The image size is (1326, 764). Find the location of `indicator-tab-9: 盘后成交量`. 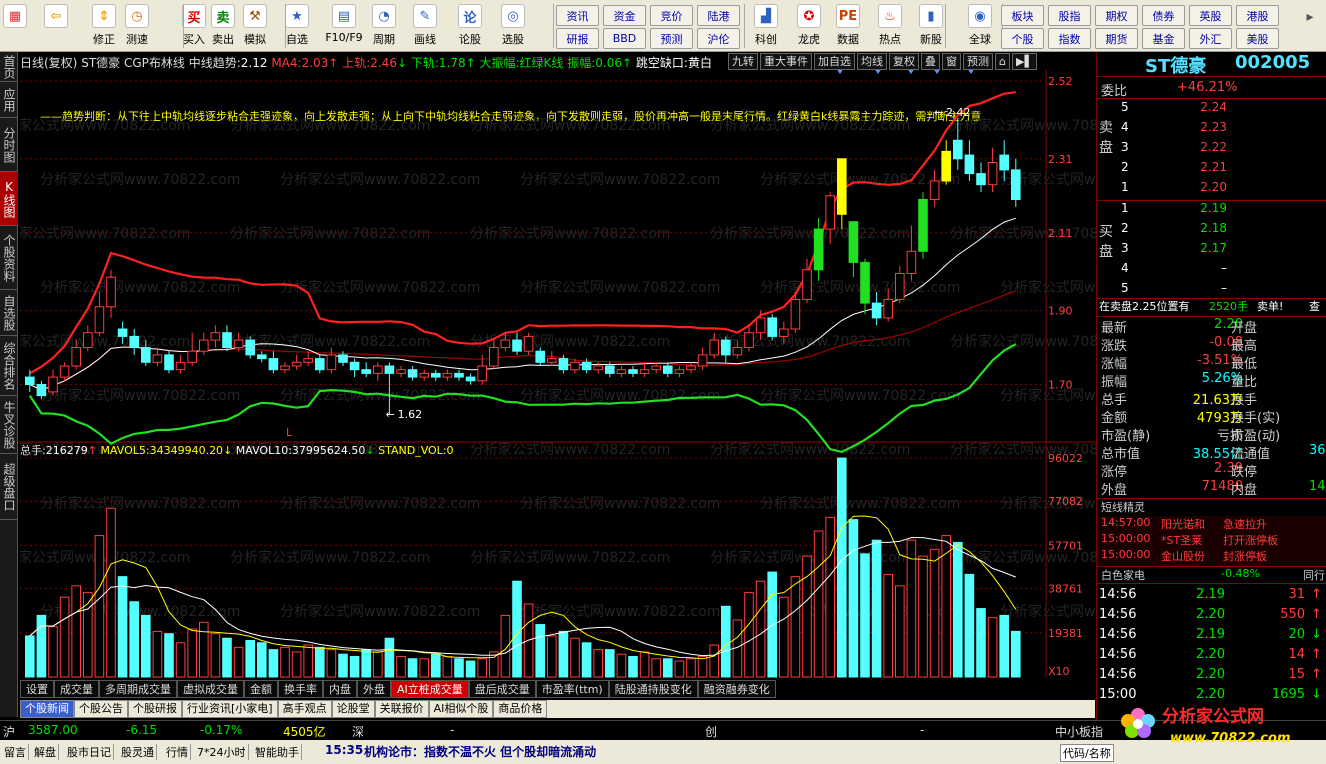

indicator-tab-9: 盘后成交量 is located at coordinates (502, 689).